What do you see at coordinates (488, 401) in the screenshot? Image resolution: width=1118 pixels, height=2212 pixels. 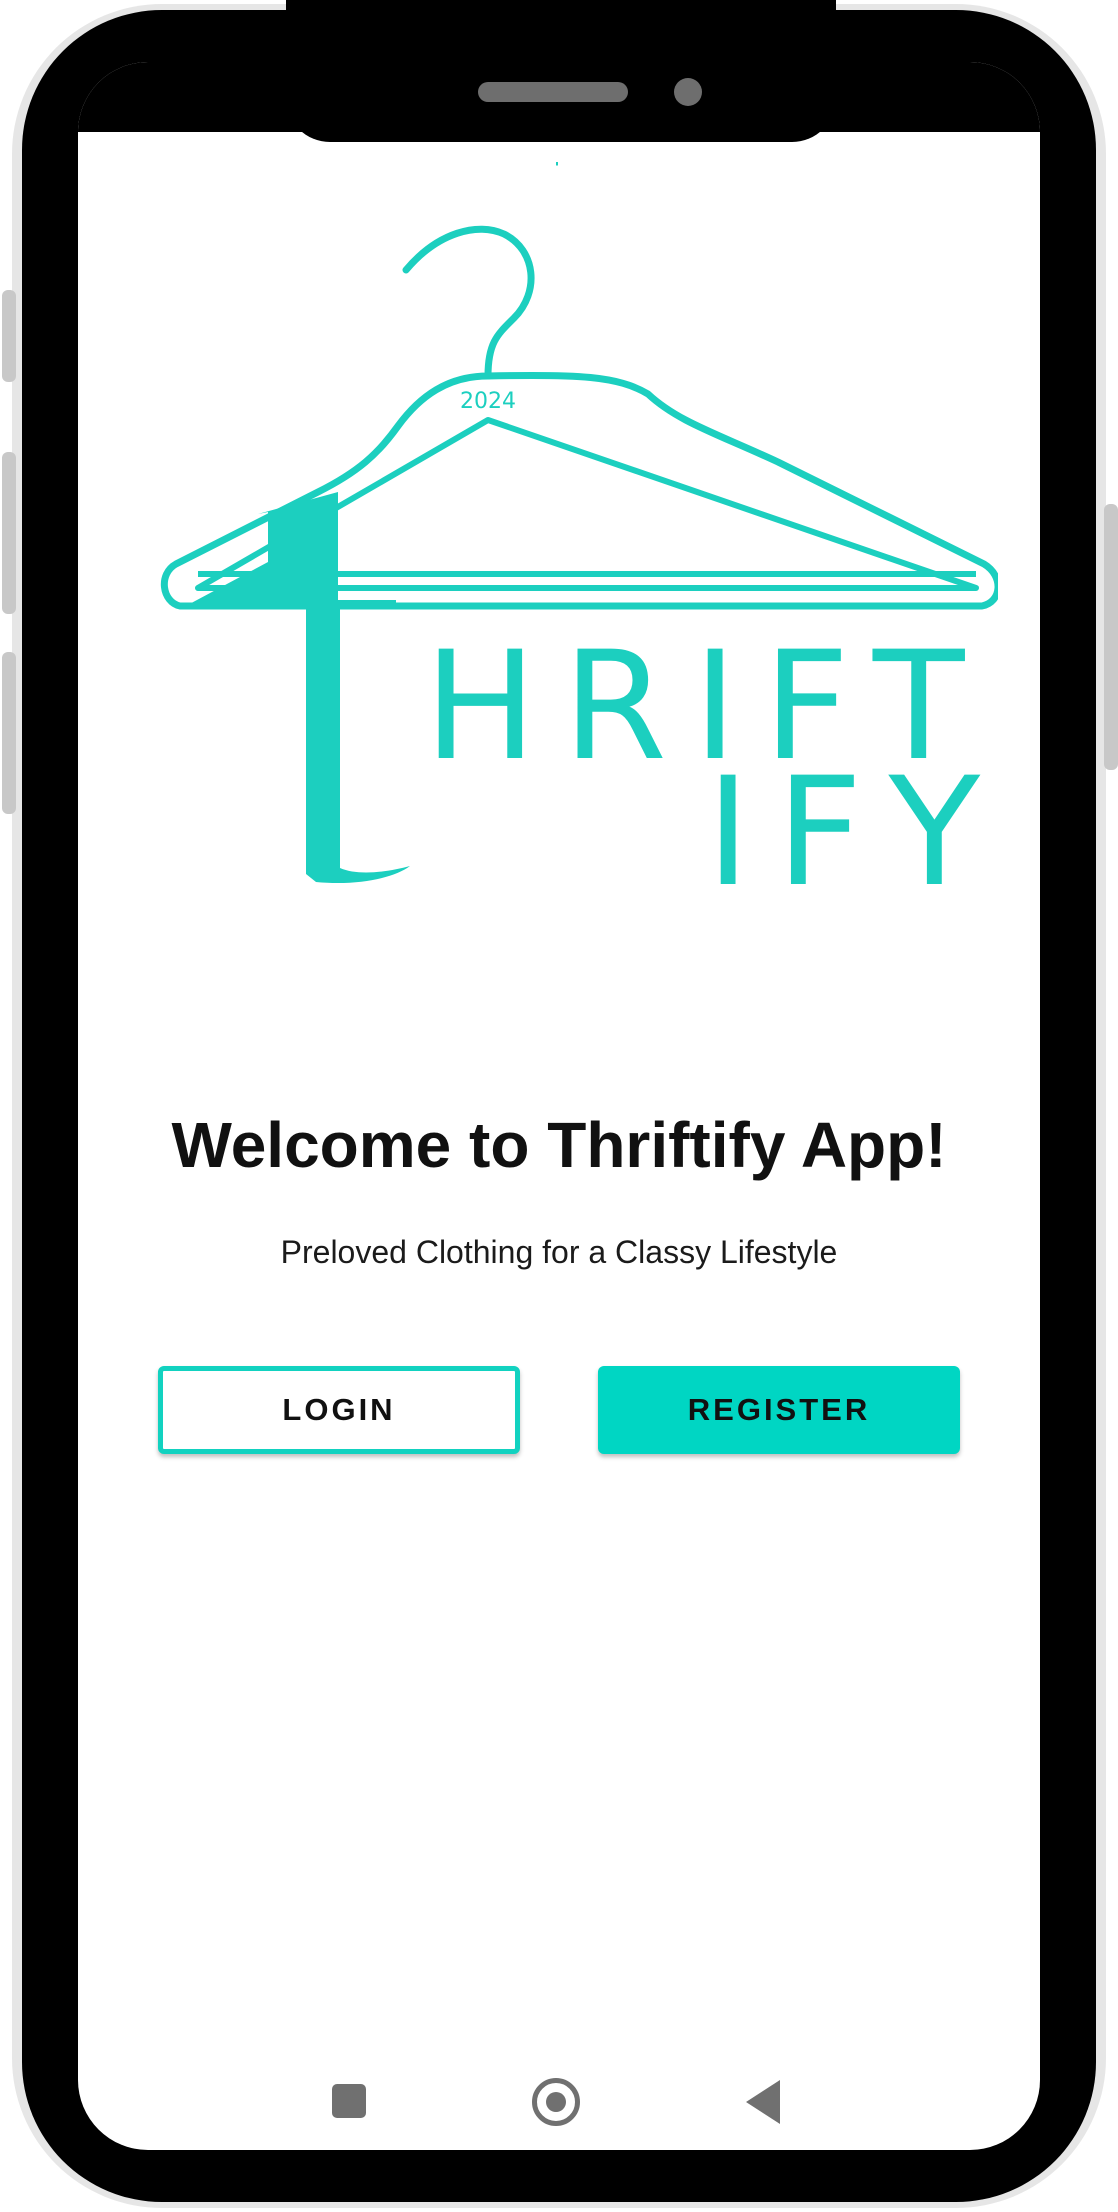 I see `logo-year: 2024` at bounding box center [488, 401].